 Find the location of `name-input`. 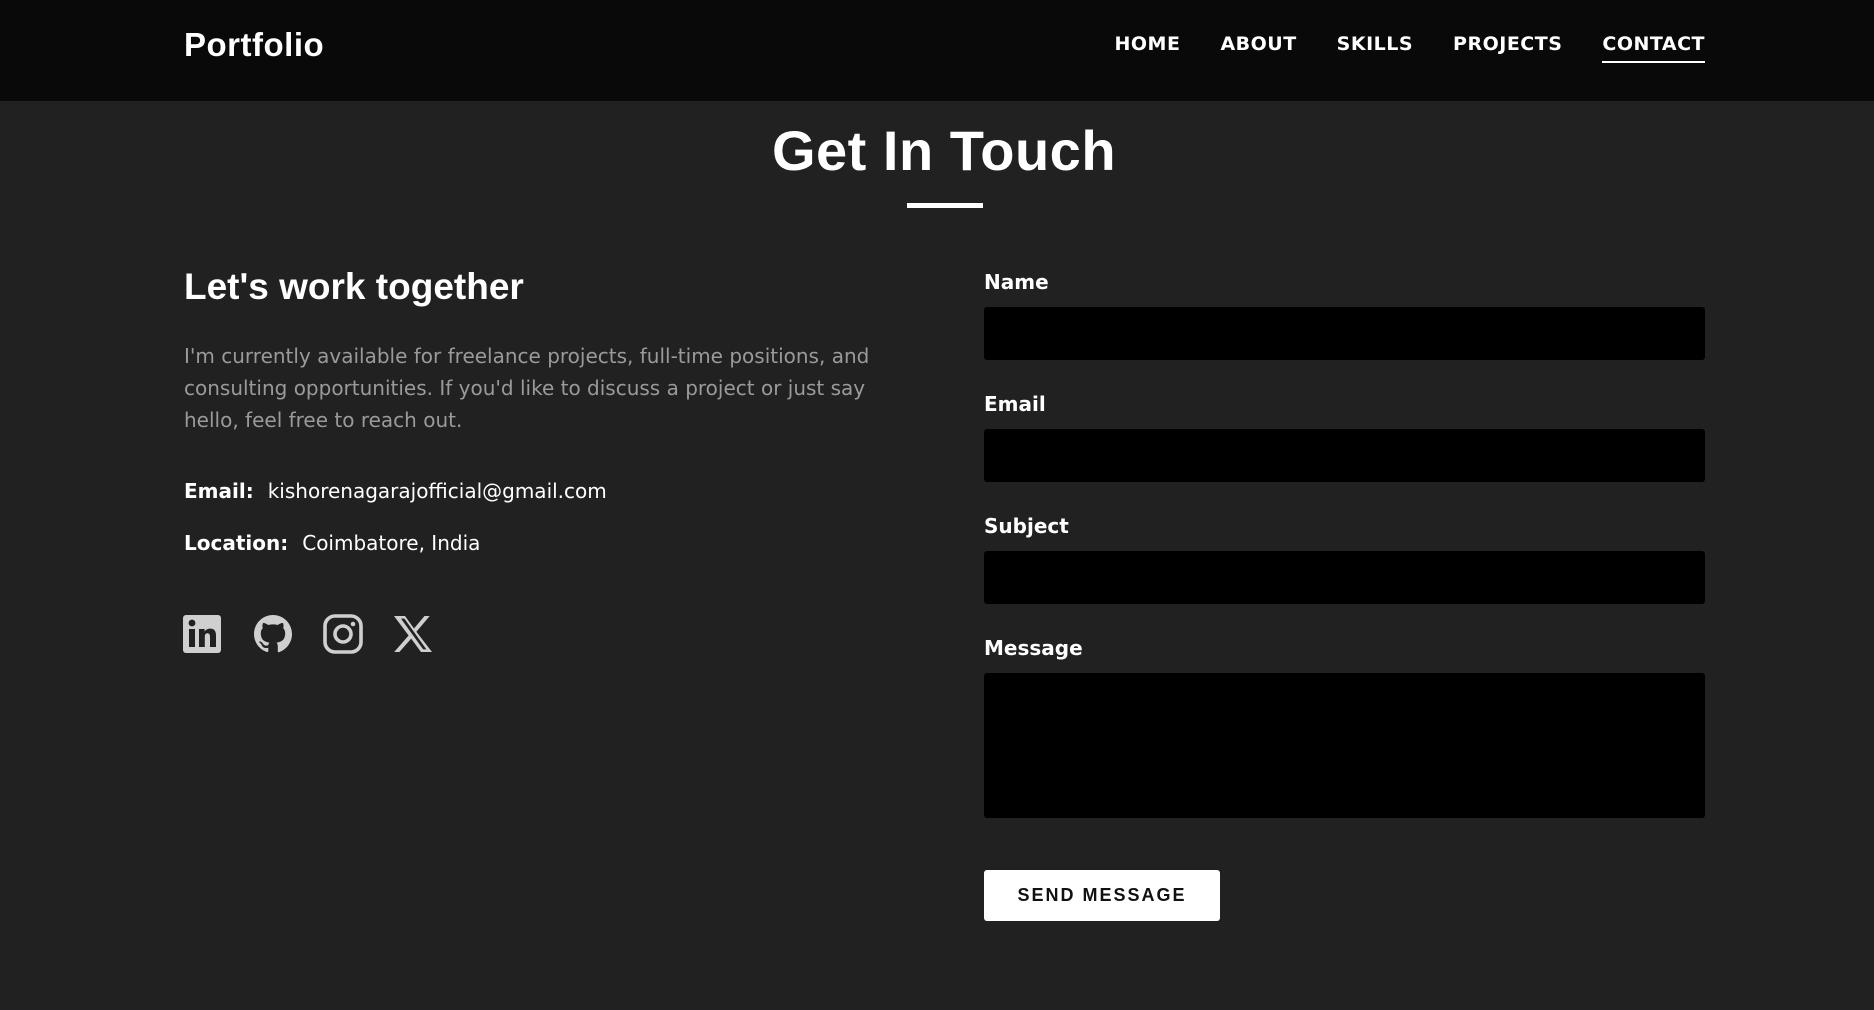

name-input is located at coordinates (1344, 333).